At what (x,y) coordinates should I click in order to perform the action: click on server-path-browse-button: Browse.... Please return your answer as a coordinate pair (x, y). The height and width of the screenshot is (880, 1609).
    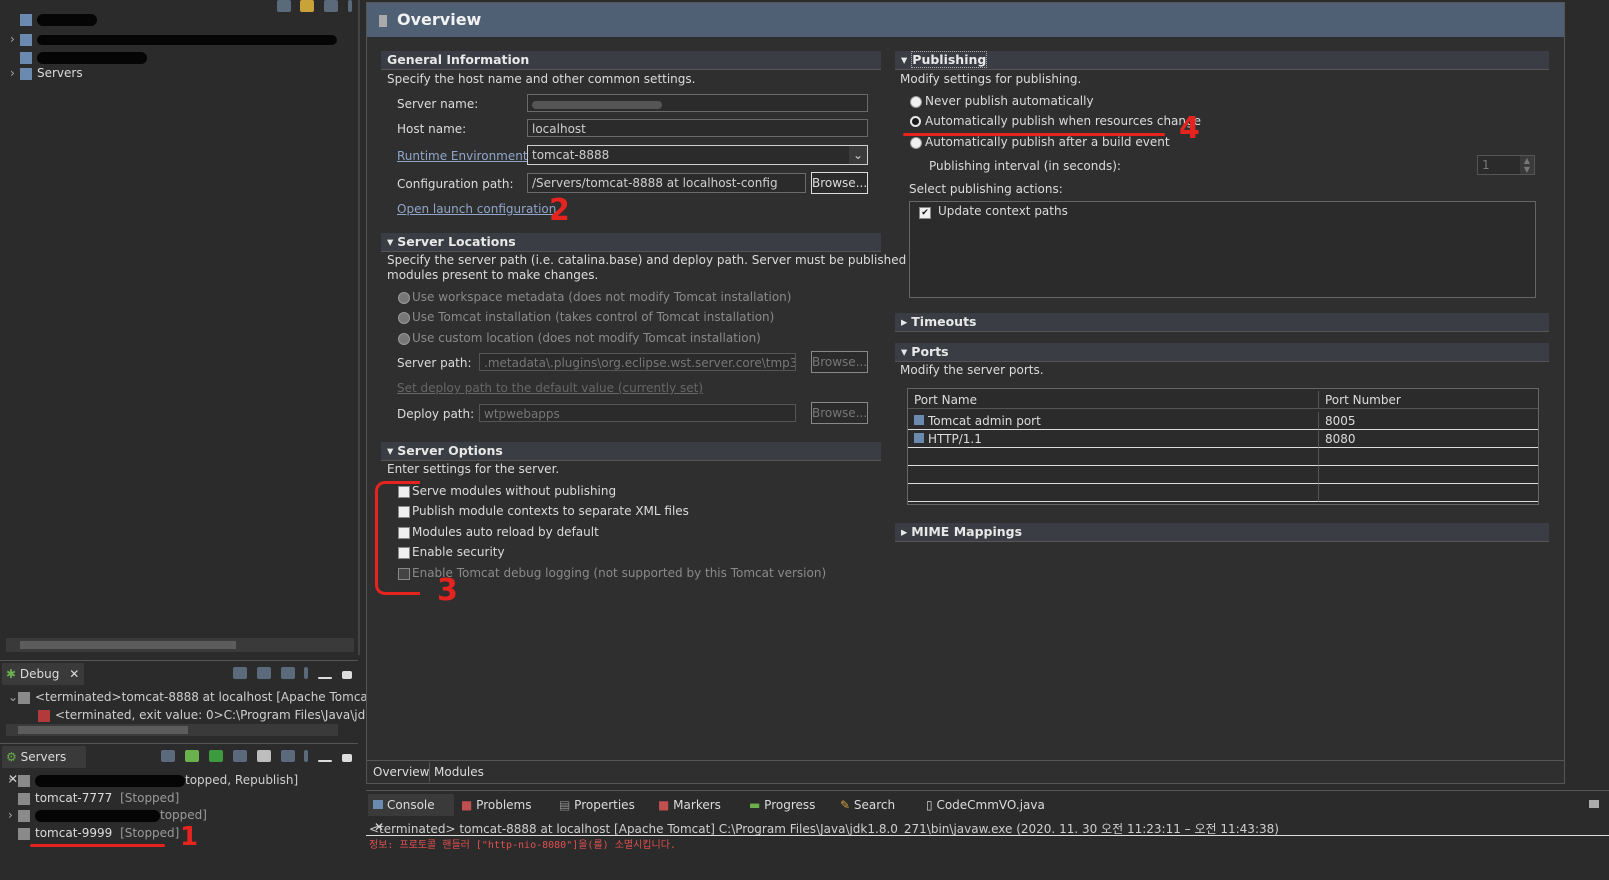
    Looking at the image, I should click on (839, 362).